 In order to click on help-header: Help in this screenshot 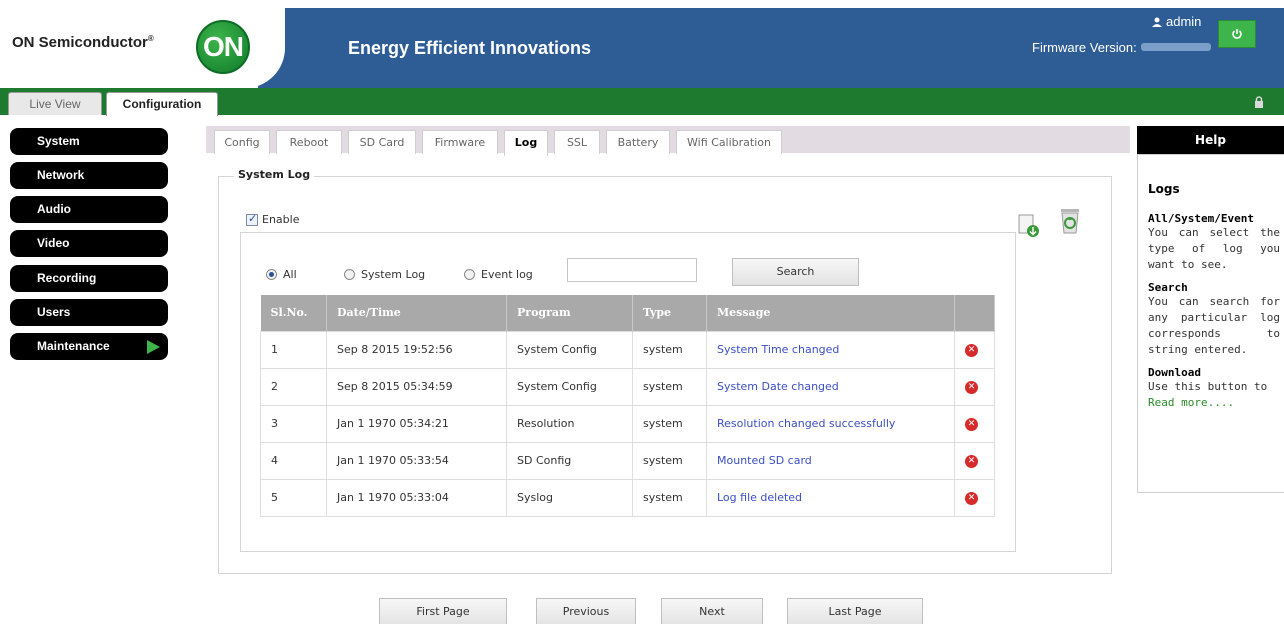, I will do `click(1210, 140)`.